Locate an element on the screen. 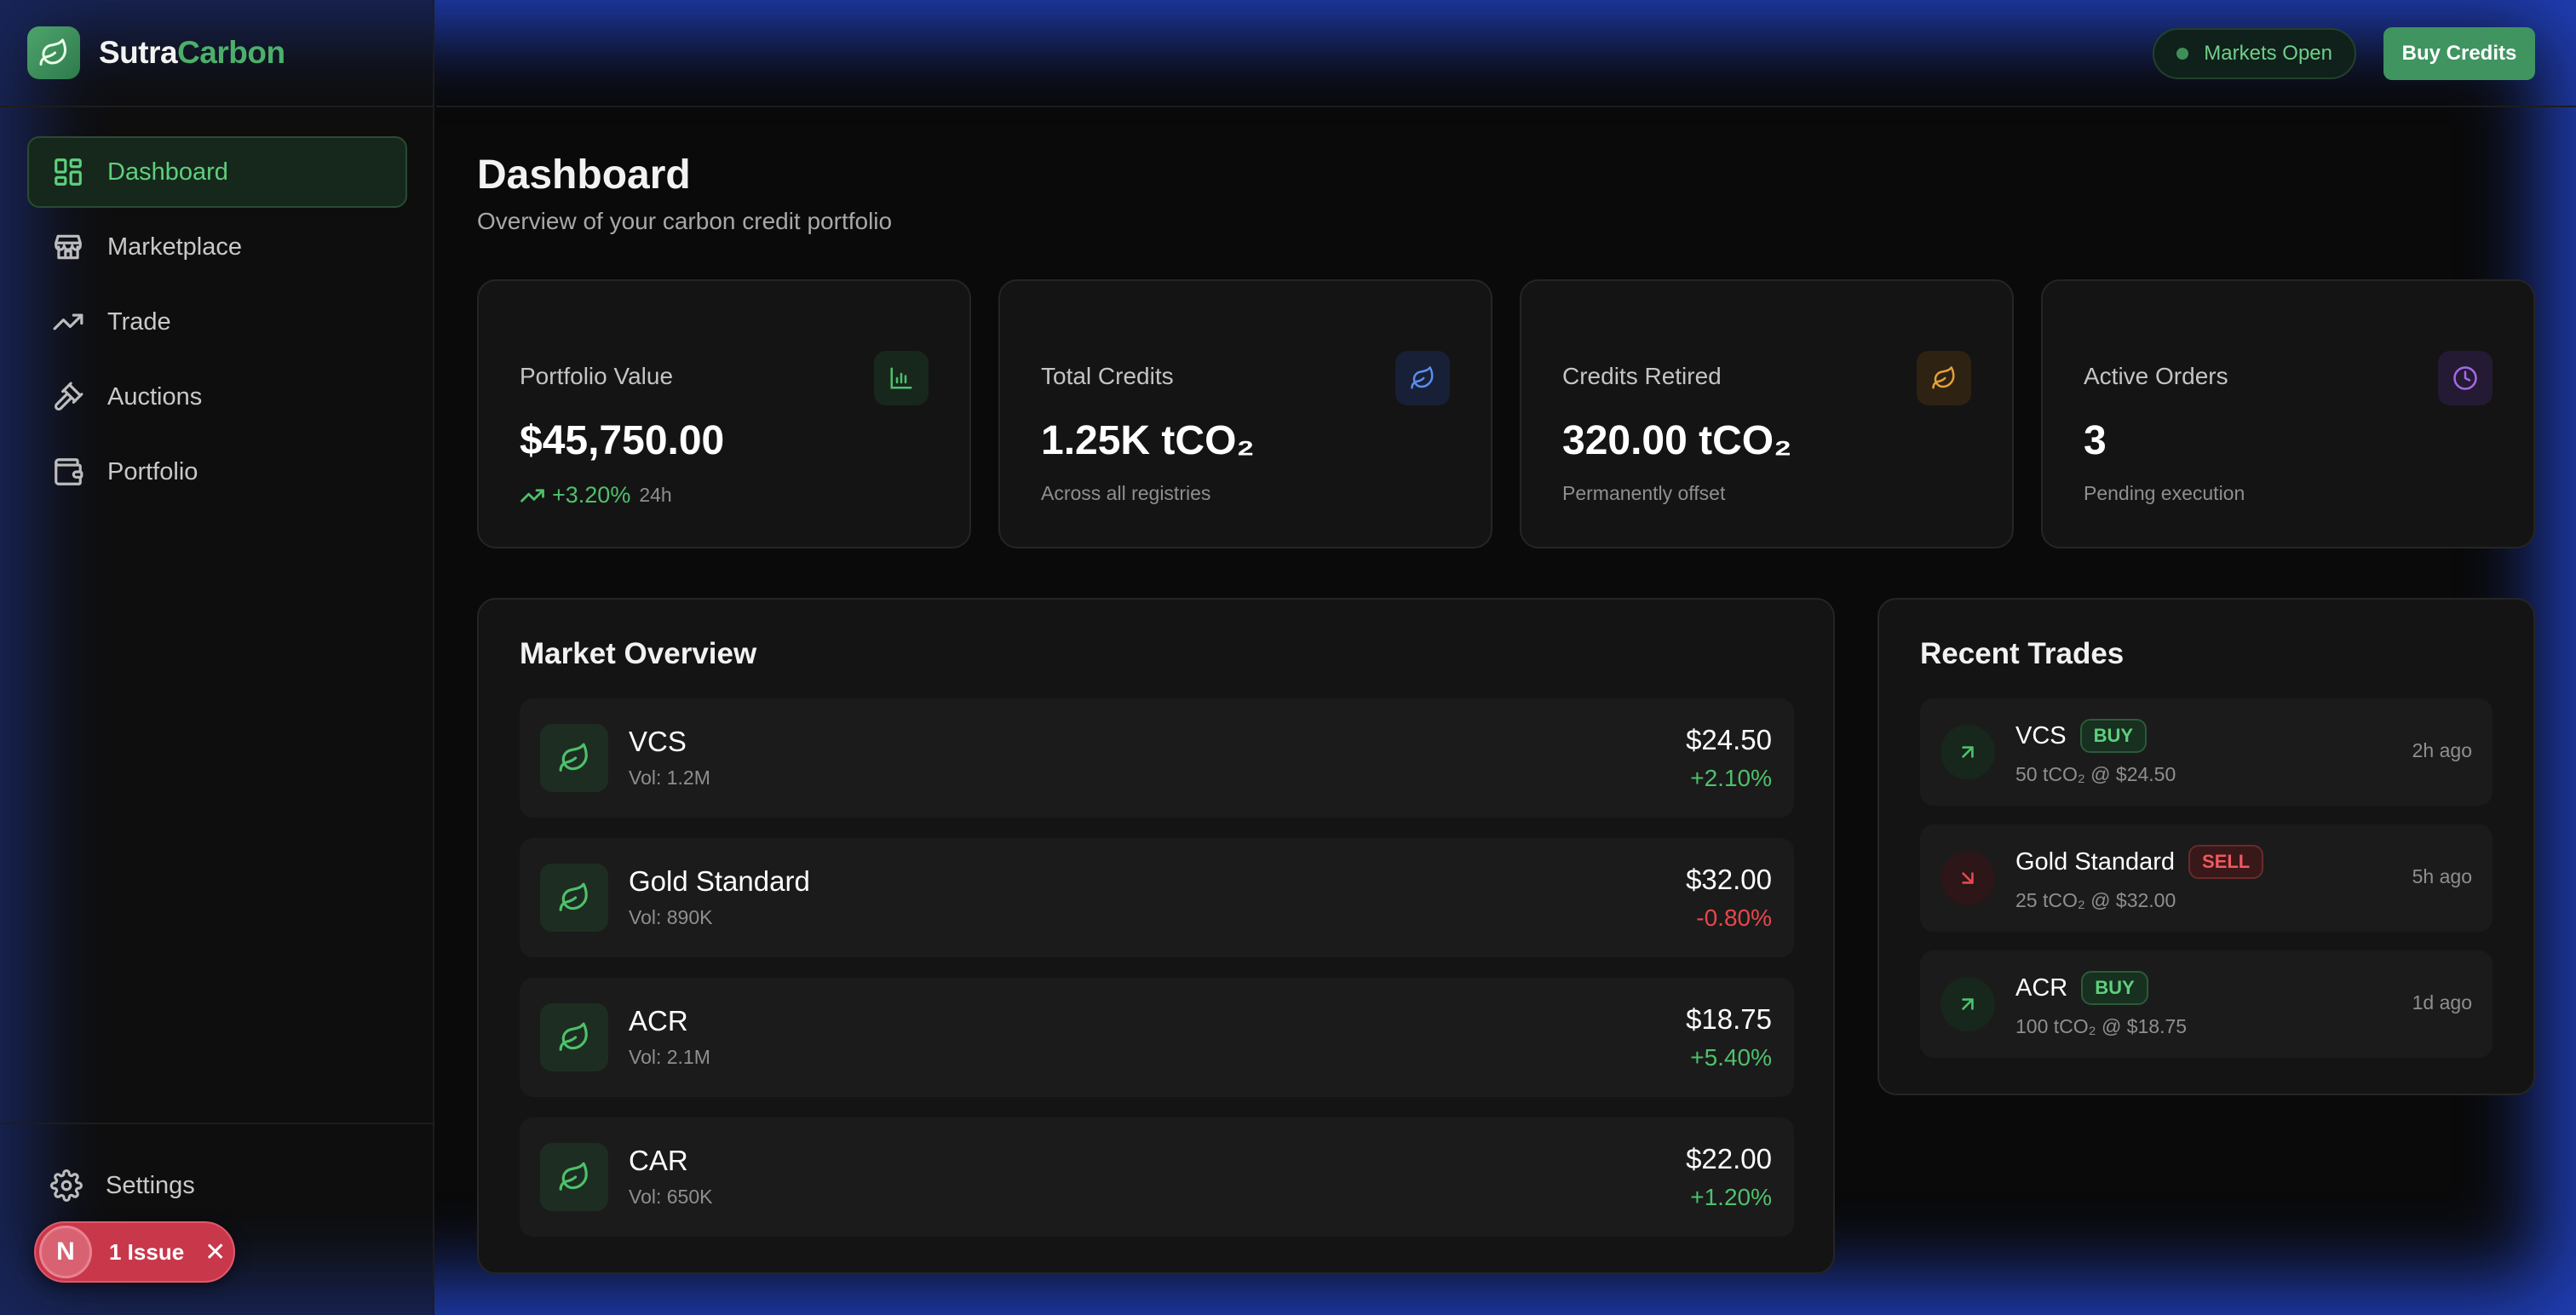 The width and height of the screenshot is (2576, 1315). sidebar-item-marketplace: Marketplace is located at coordinates (217, 247).